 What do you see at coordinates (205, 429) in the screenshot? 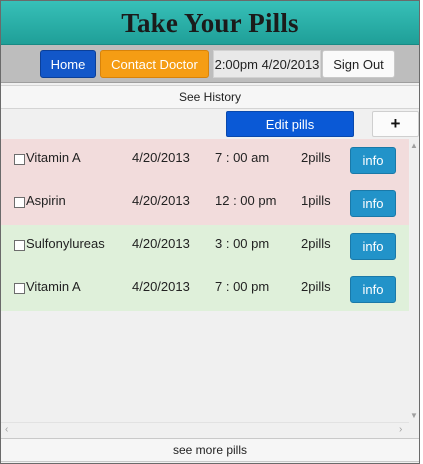
I see `horizontal-scrollbar: ‹ ›` at bounding box center [205, 429].